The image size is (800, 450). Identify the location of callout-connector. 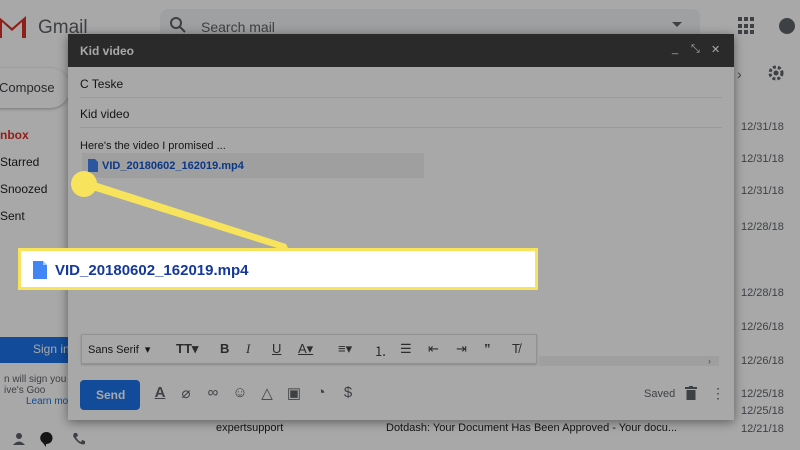
(180, 211).